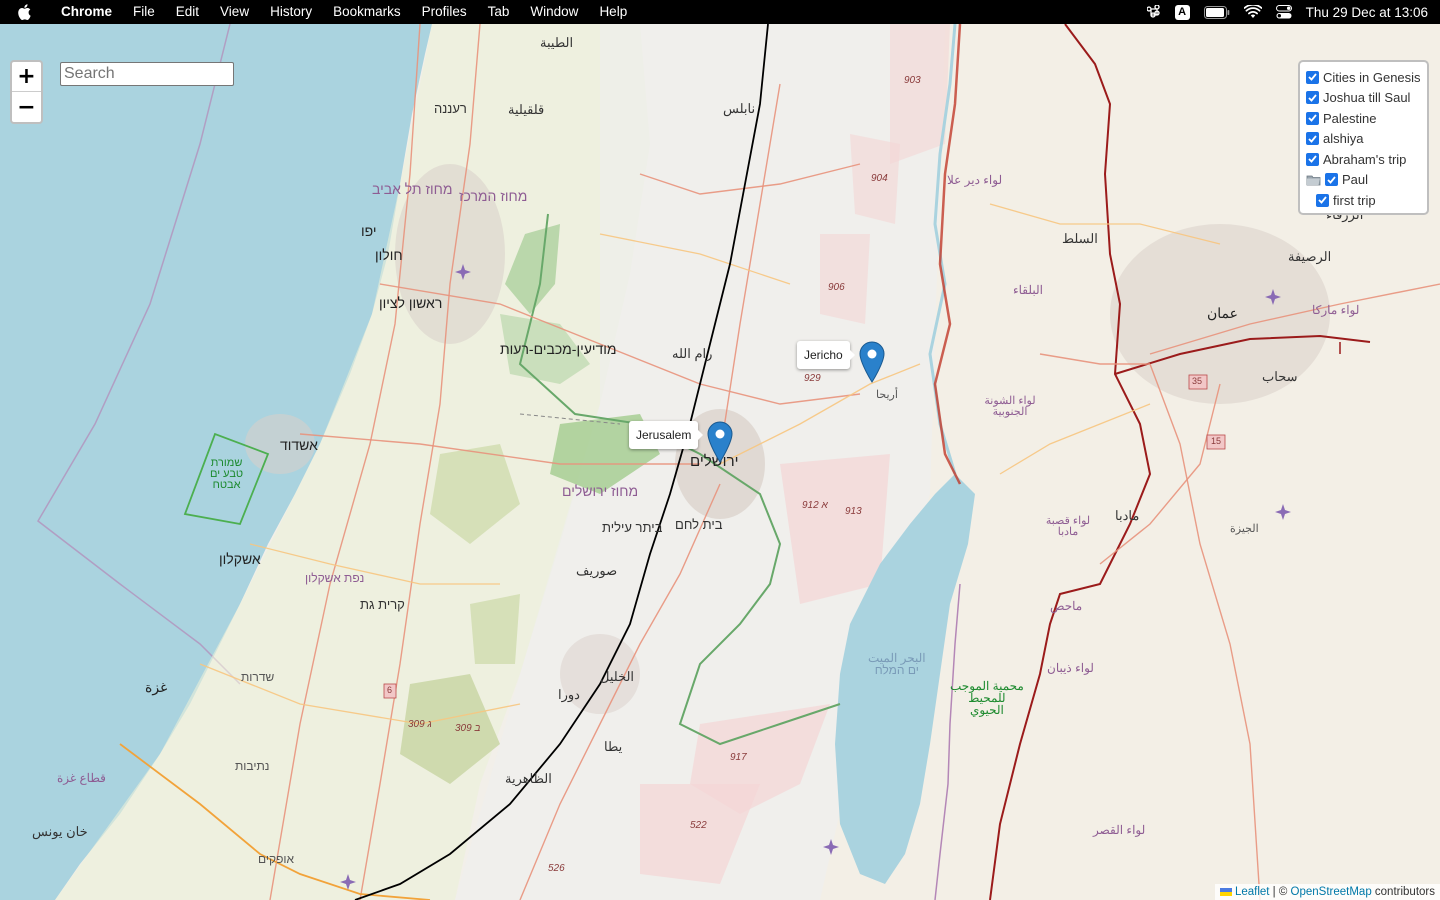  I want to click on label-dead-sea: البحر الميت ים המלח, so click(897, 664).